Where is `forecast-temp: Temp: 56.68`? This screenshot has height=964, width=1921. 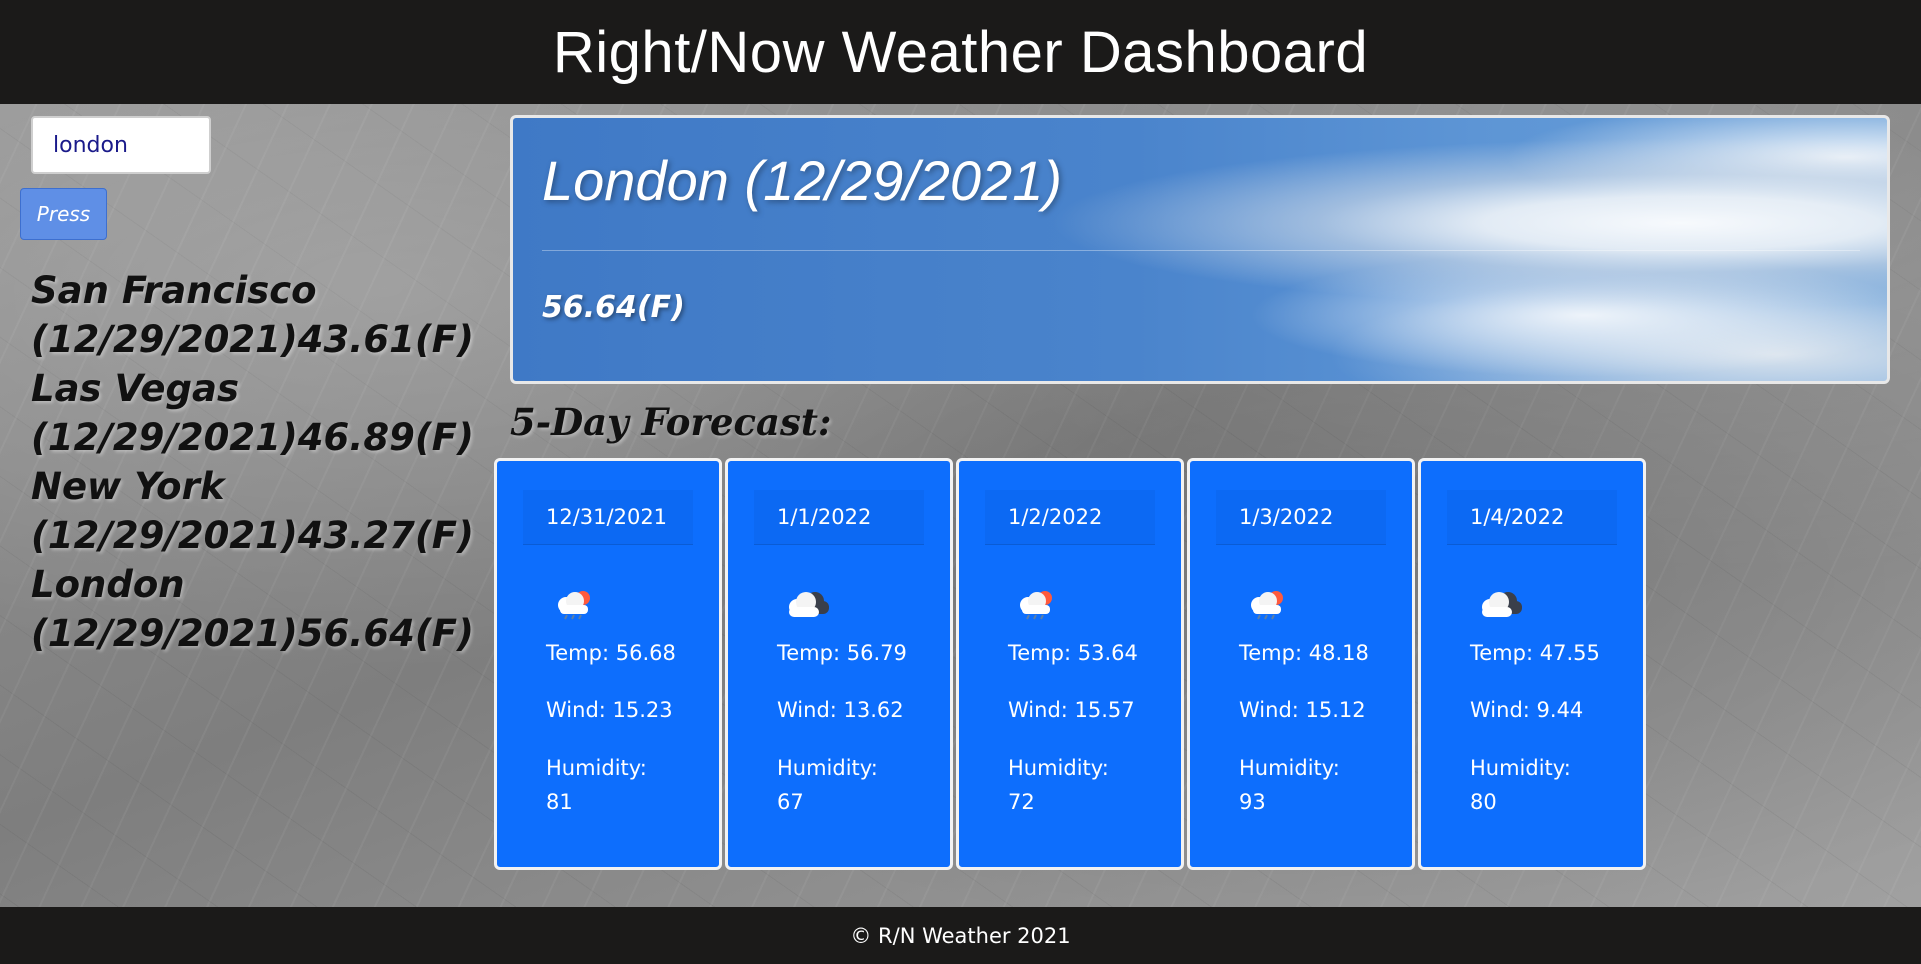
forecast-temp: Temp: 56.68 is located at coordinates (611, 653).